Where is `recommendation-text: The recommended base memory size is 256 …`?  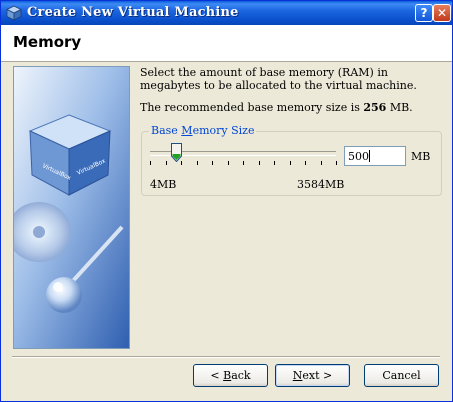
recommendation-text: The recommended base memory size is 256 … is located at coordinates (276, 107).